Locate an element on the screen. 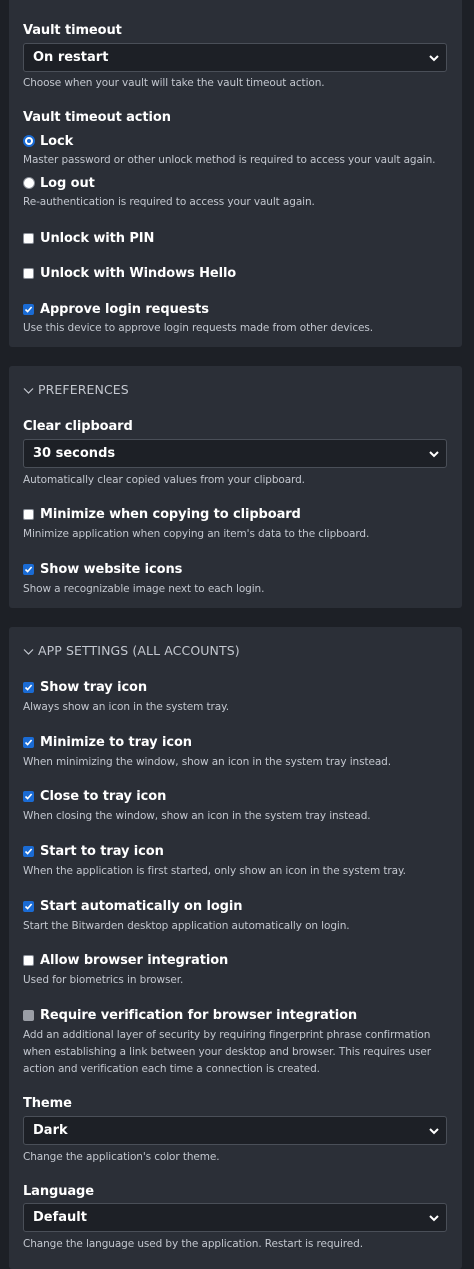 The width and height of the screenshot is (474, 1269). approve-login-option: Approve login requests is located at coordinates (148, 310).